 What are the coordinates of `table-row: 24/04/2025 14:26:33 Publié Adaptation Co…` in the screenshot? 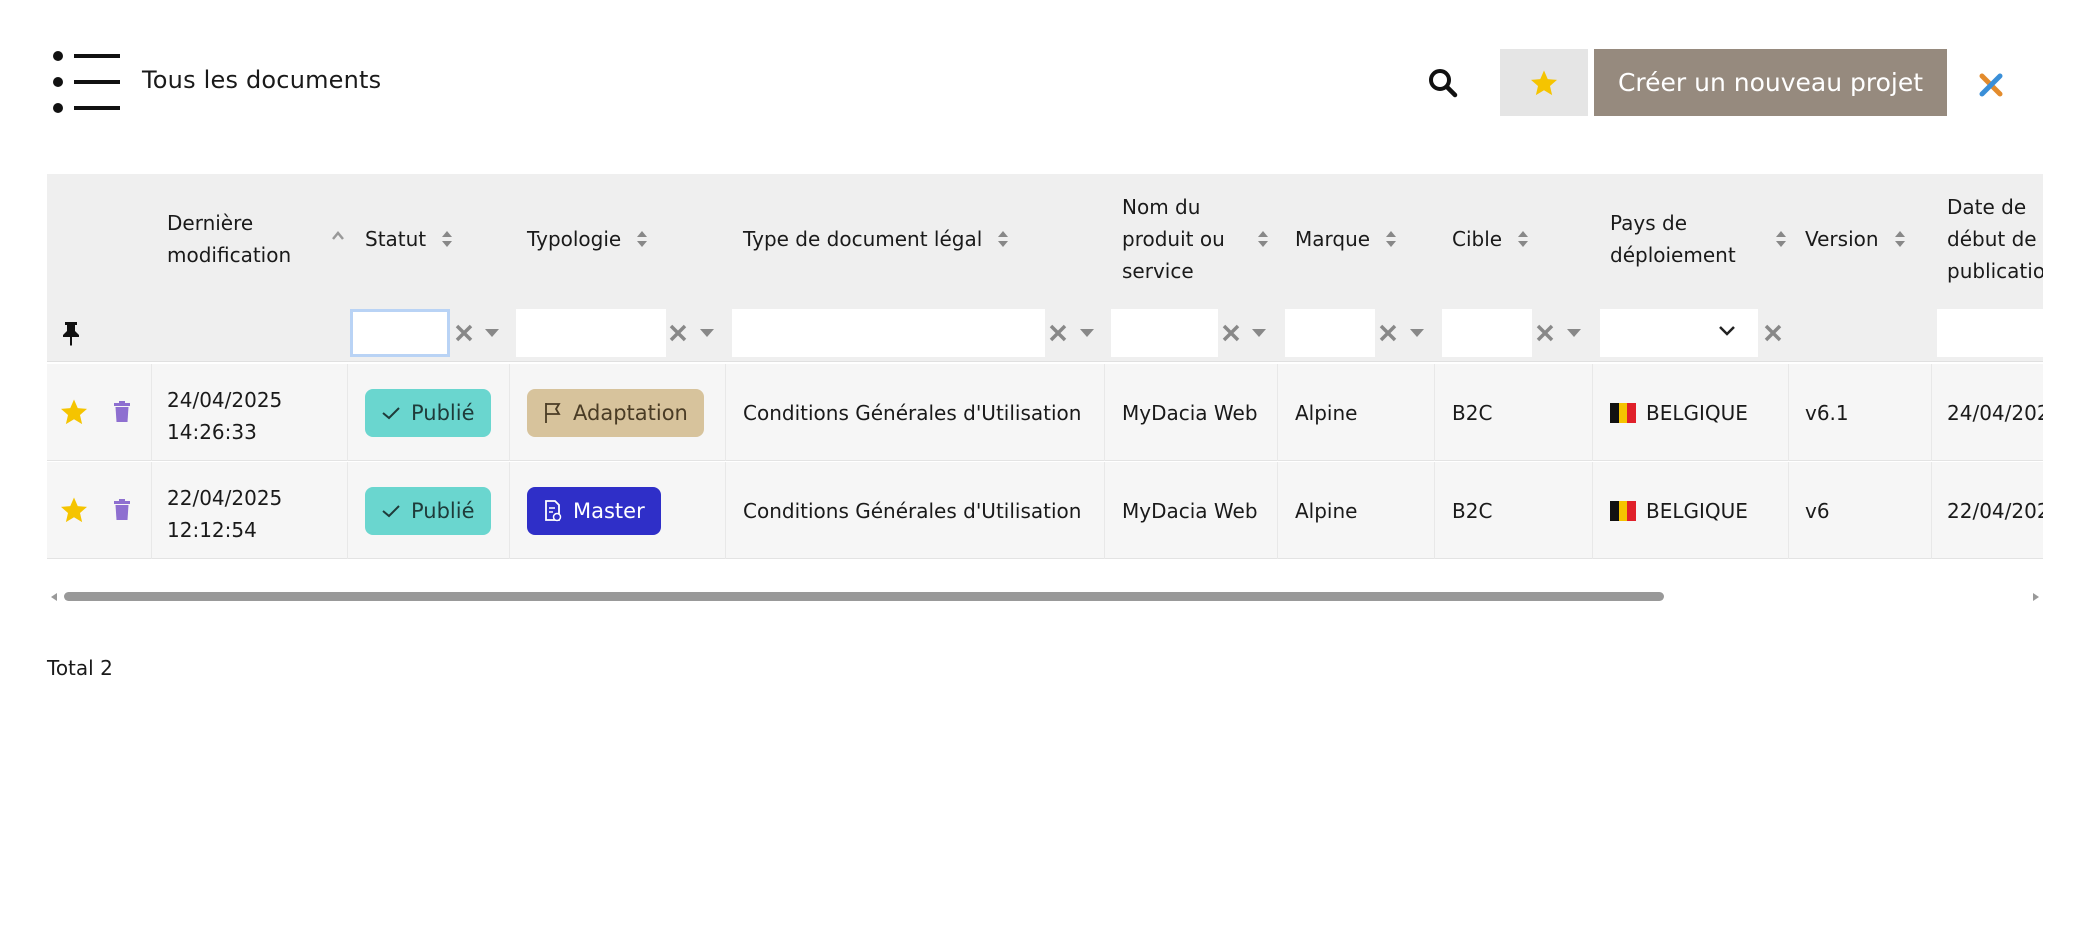 It's located at (1045, 412).